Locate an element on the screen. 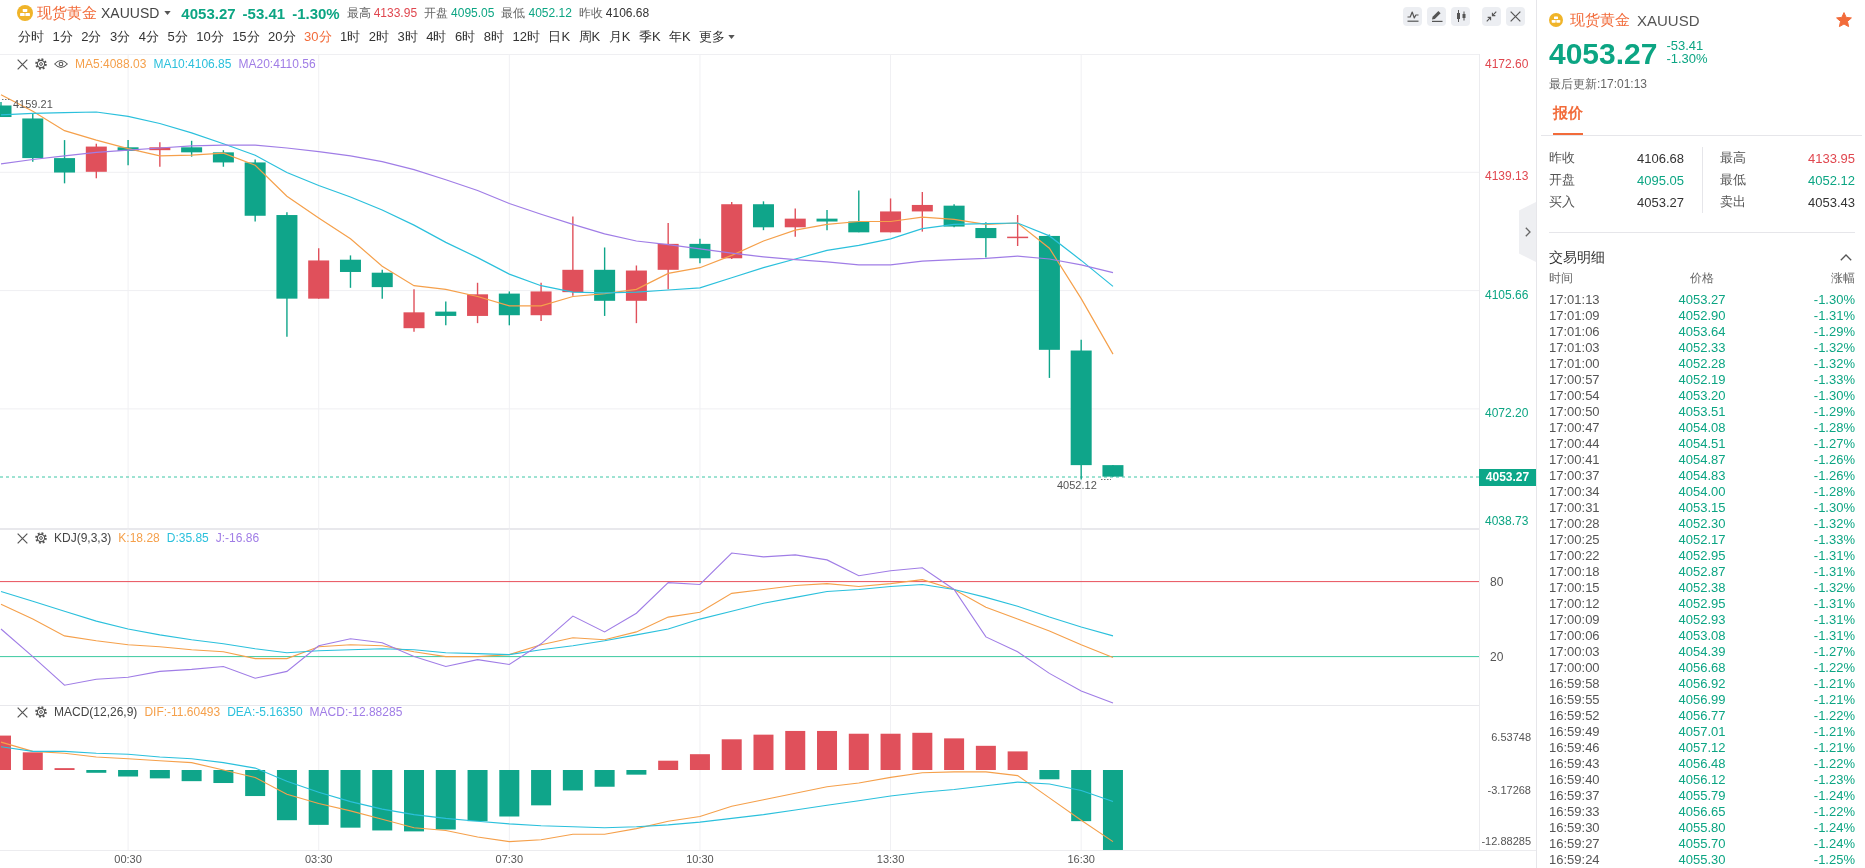 This screenshot has width=1865, height=868. period-tab: 2分 is located at coordinates (91, 37).